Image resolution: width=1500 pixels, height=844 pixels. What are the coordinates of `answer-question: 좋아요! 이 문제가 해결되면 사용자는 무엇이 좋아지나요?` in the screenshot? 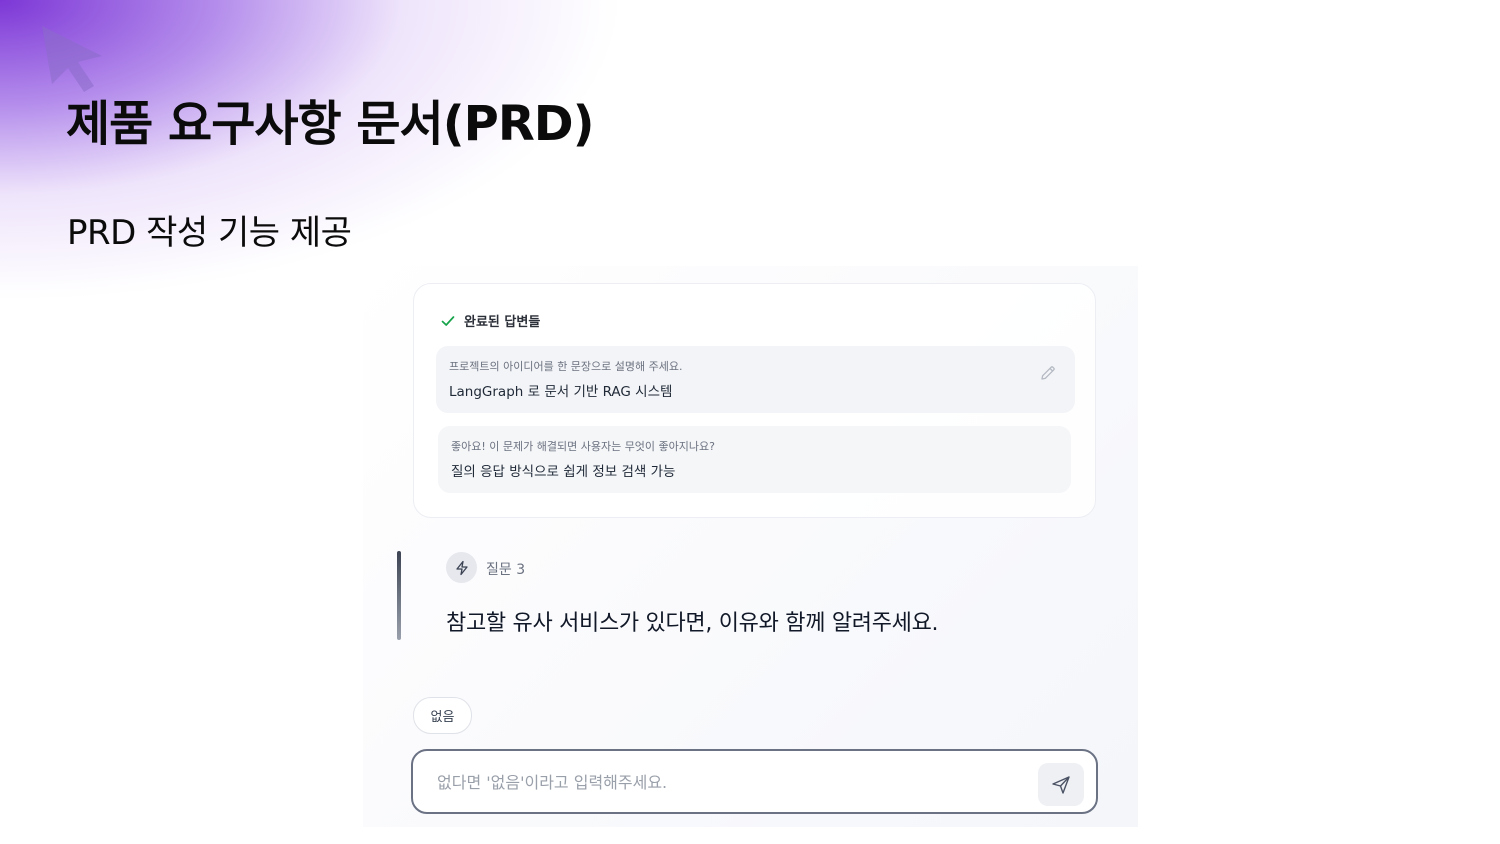 It's located at (583, 446).